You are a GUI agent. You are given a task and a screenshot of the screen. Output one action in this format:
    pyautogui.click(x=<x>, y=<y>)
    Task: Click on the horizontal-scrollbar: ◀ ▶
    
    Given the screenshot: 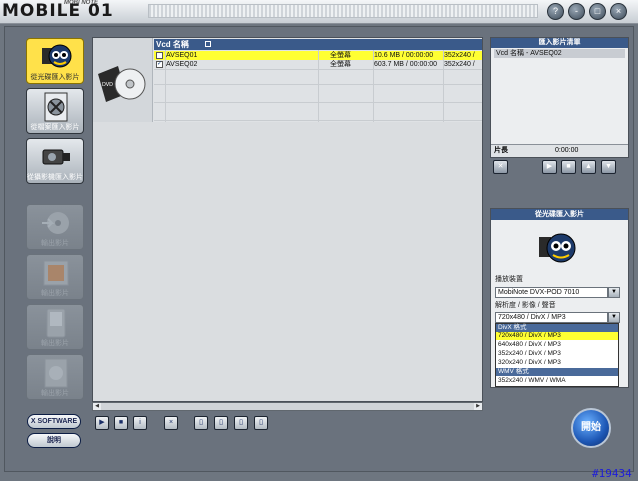 What is the action you would take?
    pyautogui.click(x=287, y=406)
    